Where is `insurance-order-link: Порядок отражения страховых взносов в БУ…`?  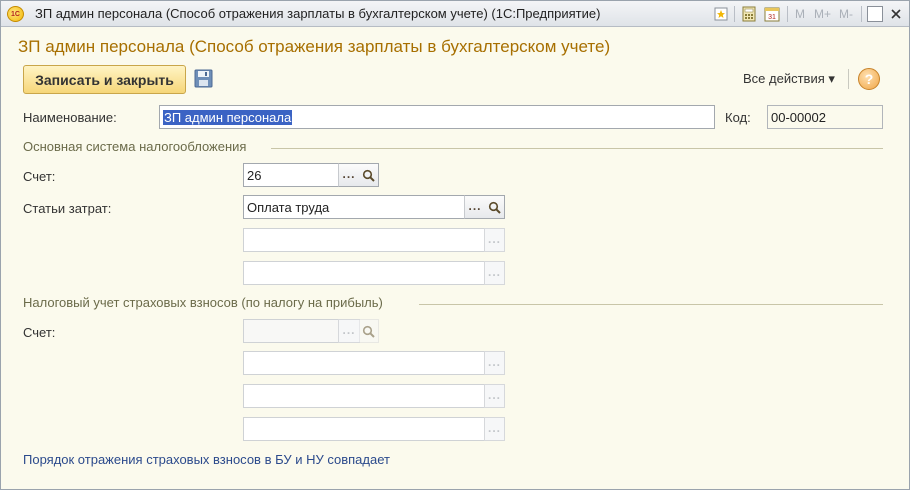 insurance-order-link: Порядок отражения страховых взносов в БУ… is located at coordinates (206, 459).